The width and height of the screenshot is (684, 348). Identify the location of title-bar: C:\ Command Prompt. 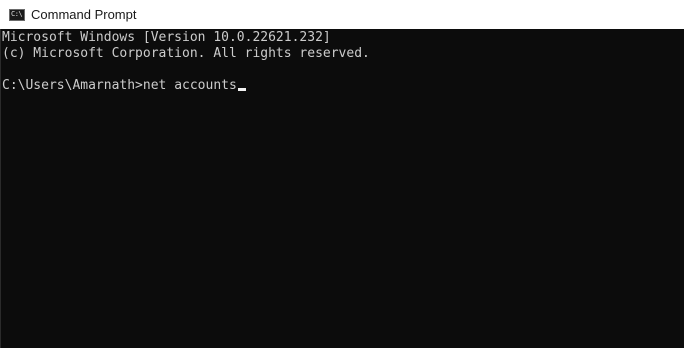
(342, 14).